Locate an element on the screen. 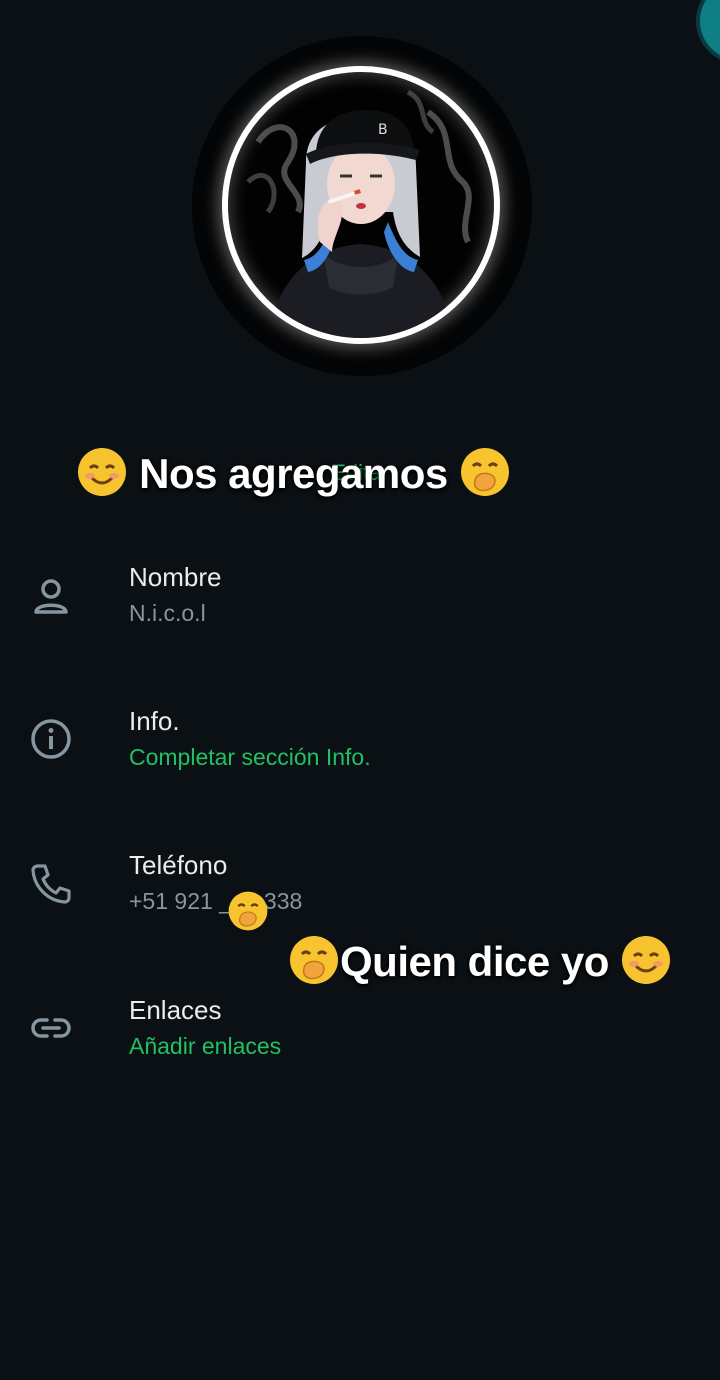 The image size is (720, 1380). caption-top-text: Nos agregamos is located at coordinates (293, 473).